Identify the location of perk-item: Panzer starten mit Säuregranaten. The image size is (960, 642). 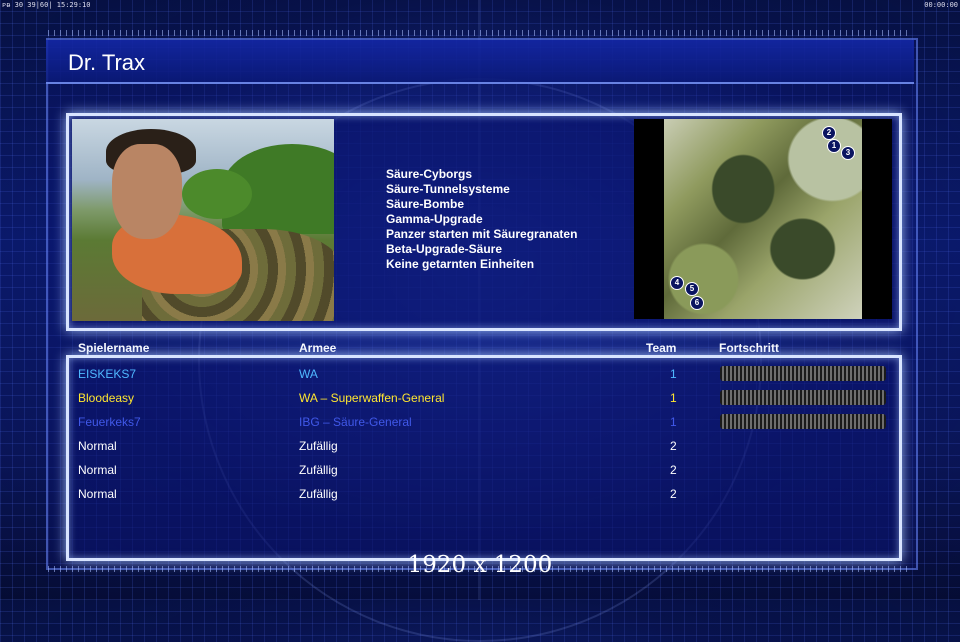
(482, 234).